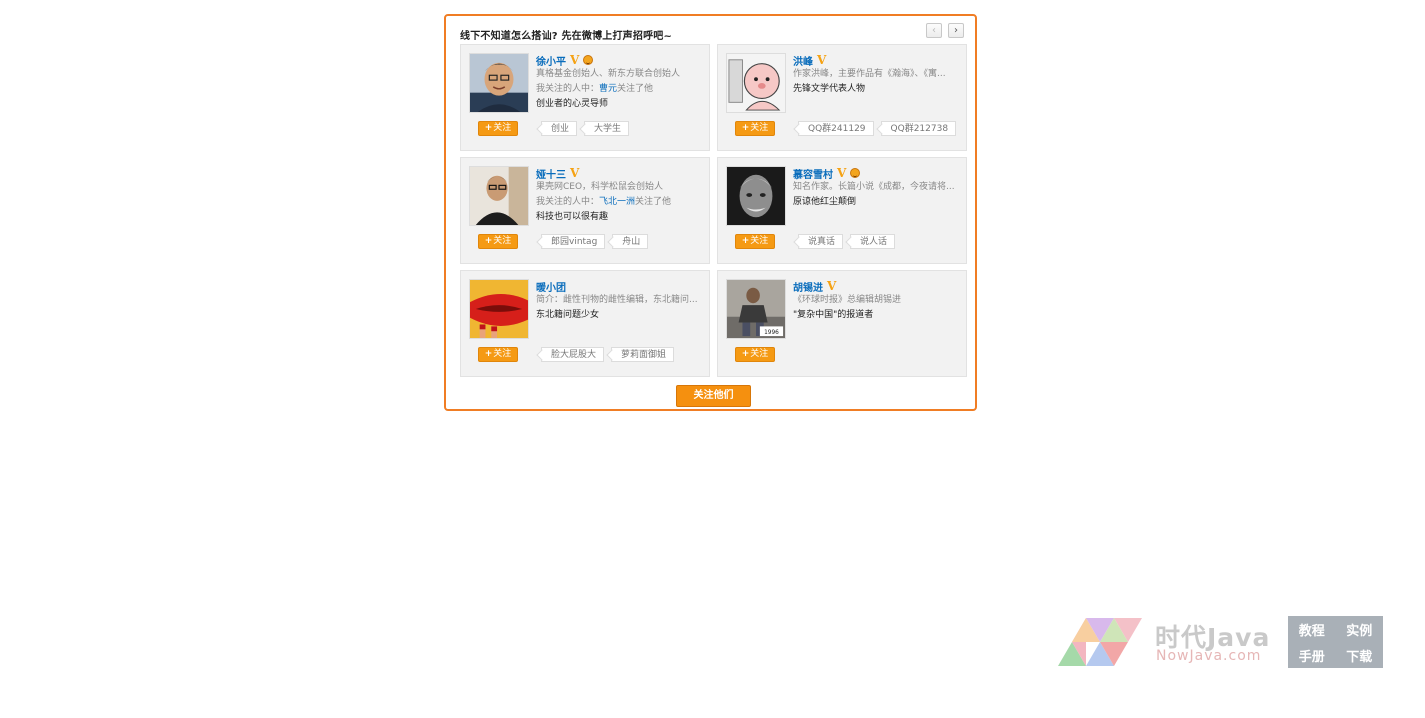 This screenshot has width=1425, height=718. What do you see at coordinates (600, 187) in the screenshot?
I see `user-description: 果壳网CEO，科学松鼠会创始人` at bounding box center [600, 187].